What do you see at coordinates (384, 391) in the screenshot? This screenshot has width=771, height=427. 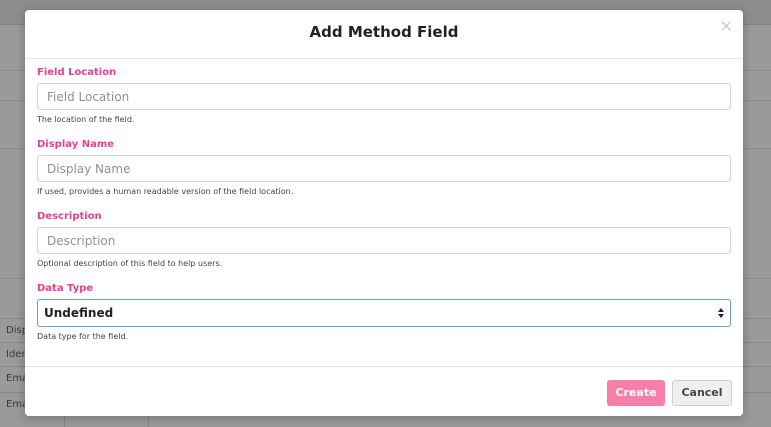 I see `modal-footer: Create Cancel` at bounding box center [384, 391].